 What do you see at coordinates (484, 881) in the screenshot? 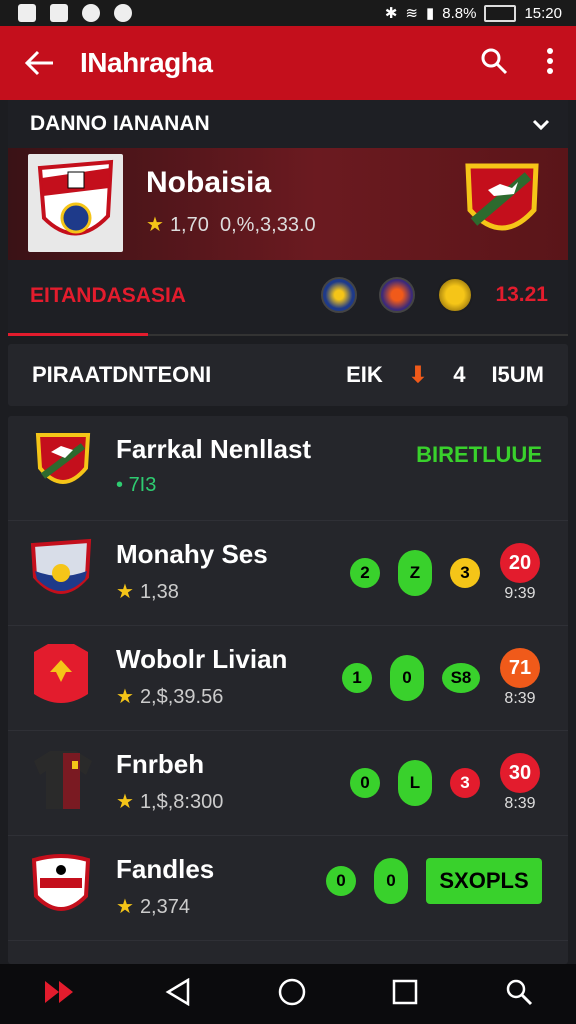
I see `scores-button: SXOPLS` at bounding box center [484, 881].